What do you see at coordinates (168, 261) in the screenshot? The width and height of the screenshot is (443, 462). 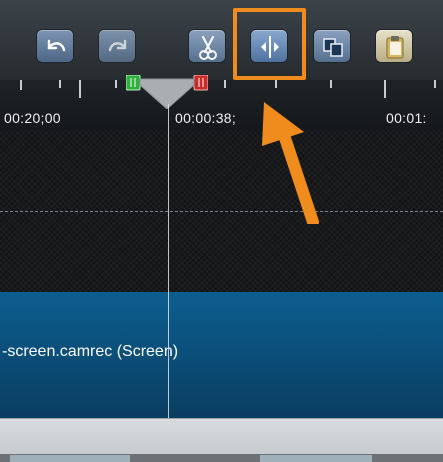 I see `playhead-line` at bounding box center [168, 261].